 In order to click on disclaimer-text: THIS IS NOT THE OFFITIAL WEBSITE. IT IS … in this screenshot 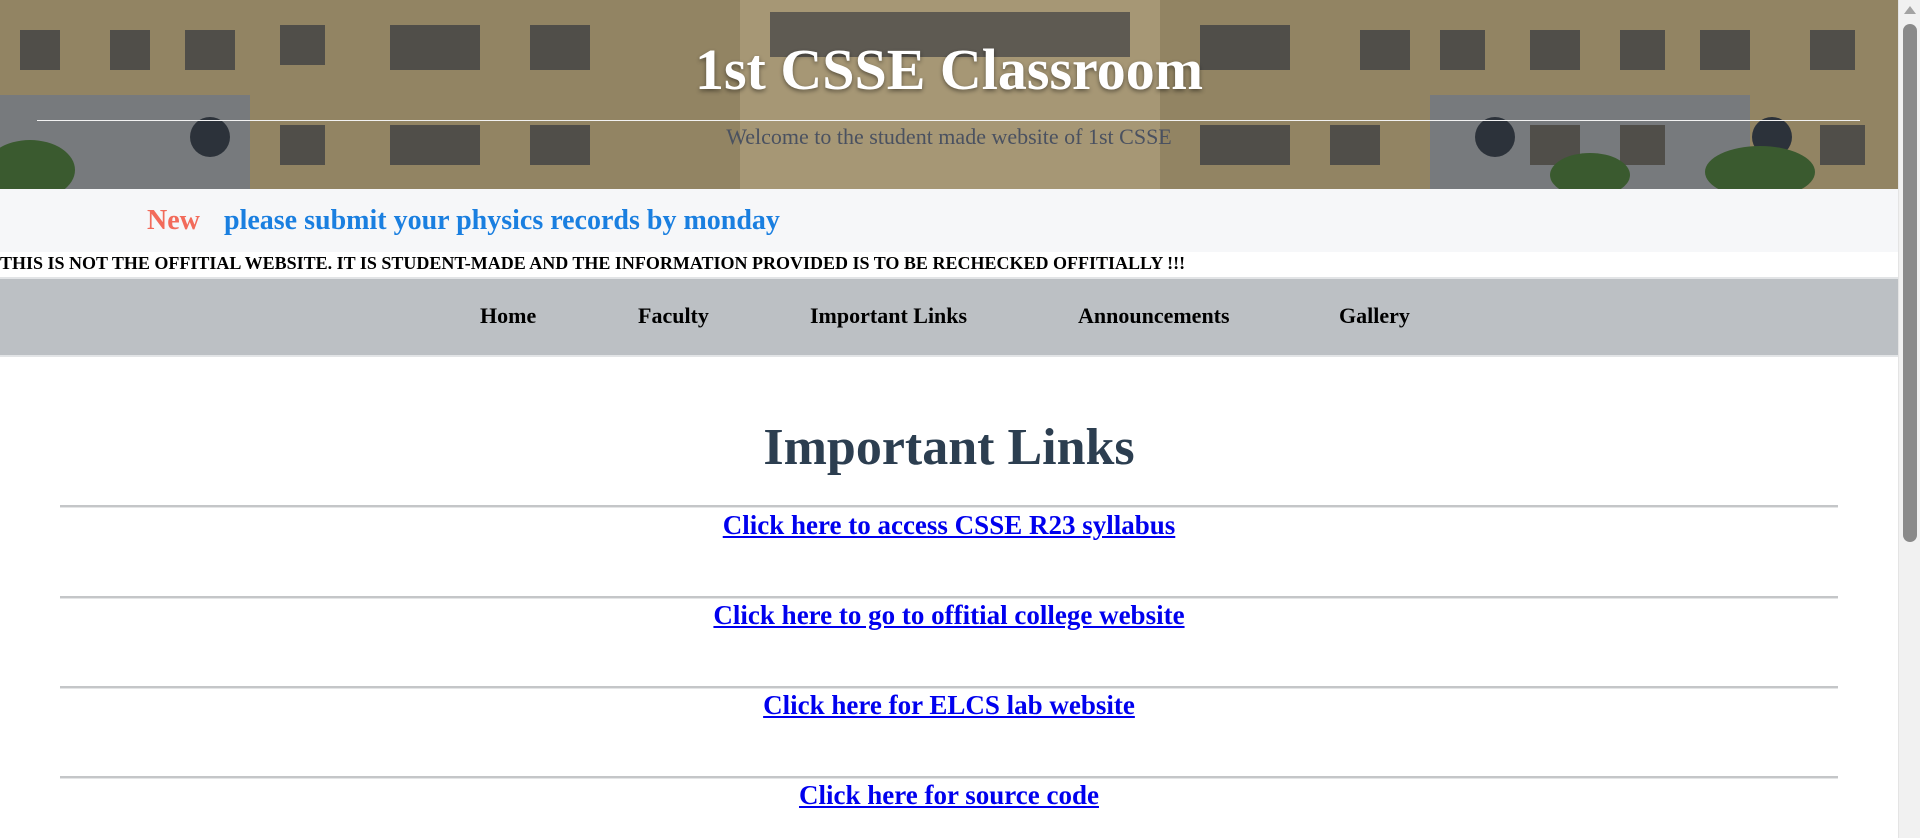, I will do `click(593, 263)`.